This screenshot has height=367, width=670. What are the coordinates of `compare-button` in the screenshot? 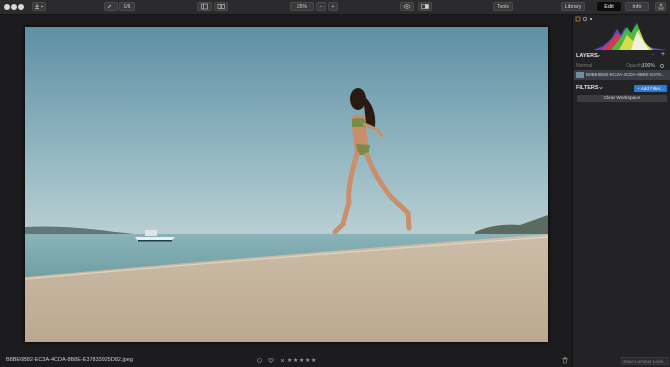 It's located at (221, 6).